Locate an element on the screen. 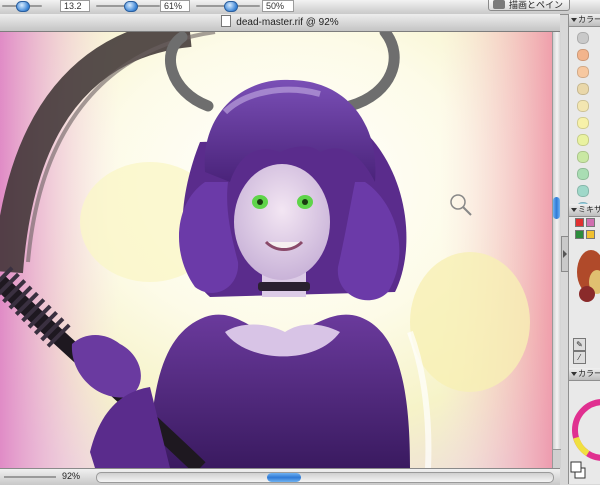 The image size is (600, 485). color-wheel-panel: カラー is located at coordinates (584, 426).